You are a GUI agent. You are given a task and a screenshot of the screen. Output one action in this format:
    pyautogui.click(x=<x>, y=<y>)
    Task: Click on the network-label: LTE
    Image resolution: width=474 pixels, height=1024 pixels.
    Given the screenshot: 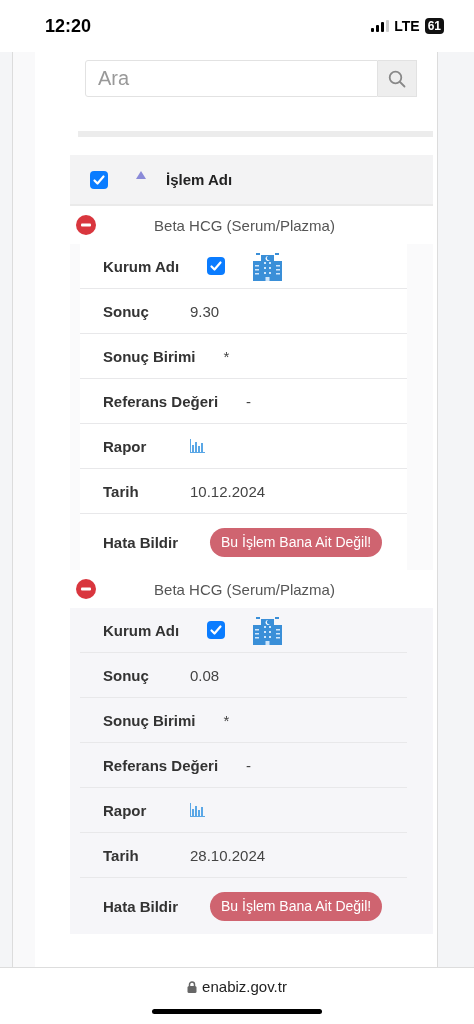 What is the action you would take?
    pyautogui.click(x=407, y=26)
    